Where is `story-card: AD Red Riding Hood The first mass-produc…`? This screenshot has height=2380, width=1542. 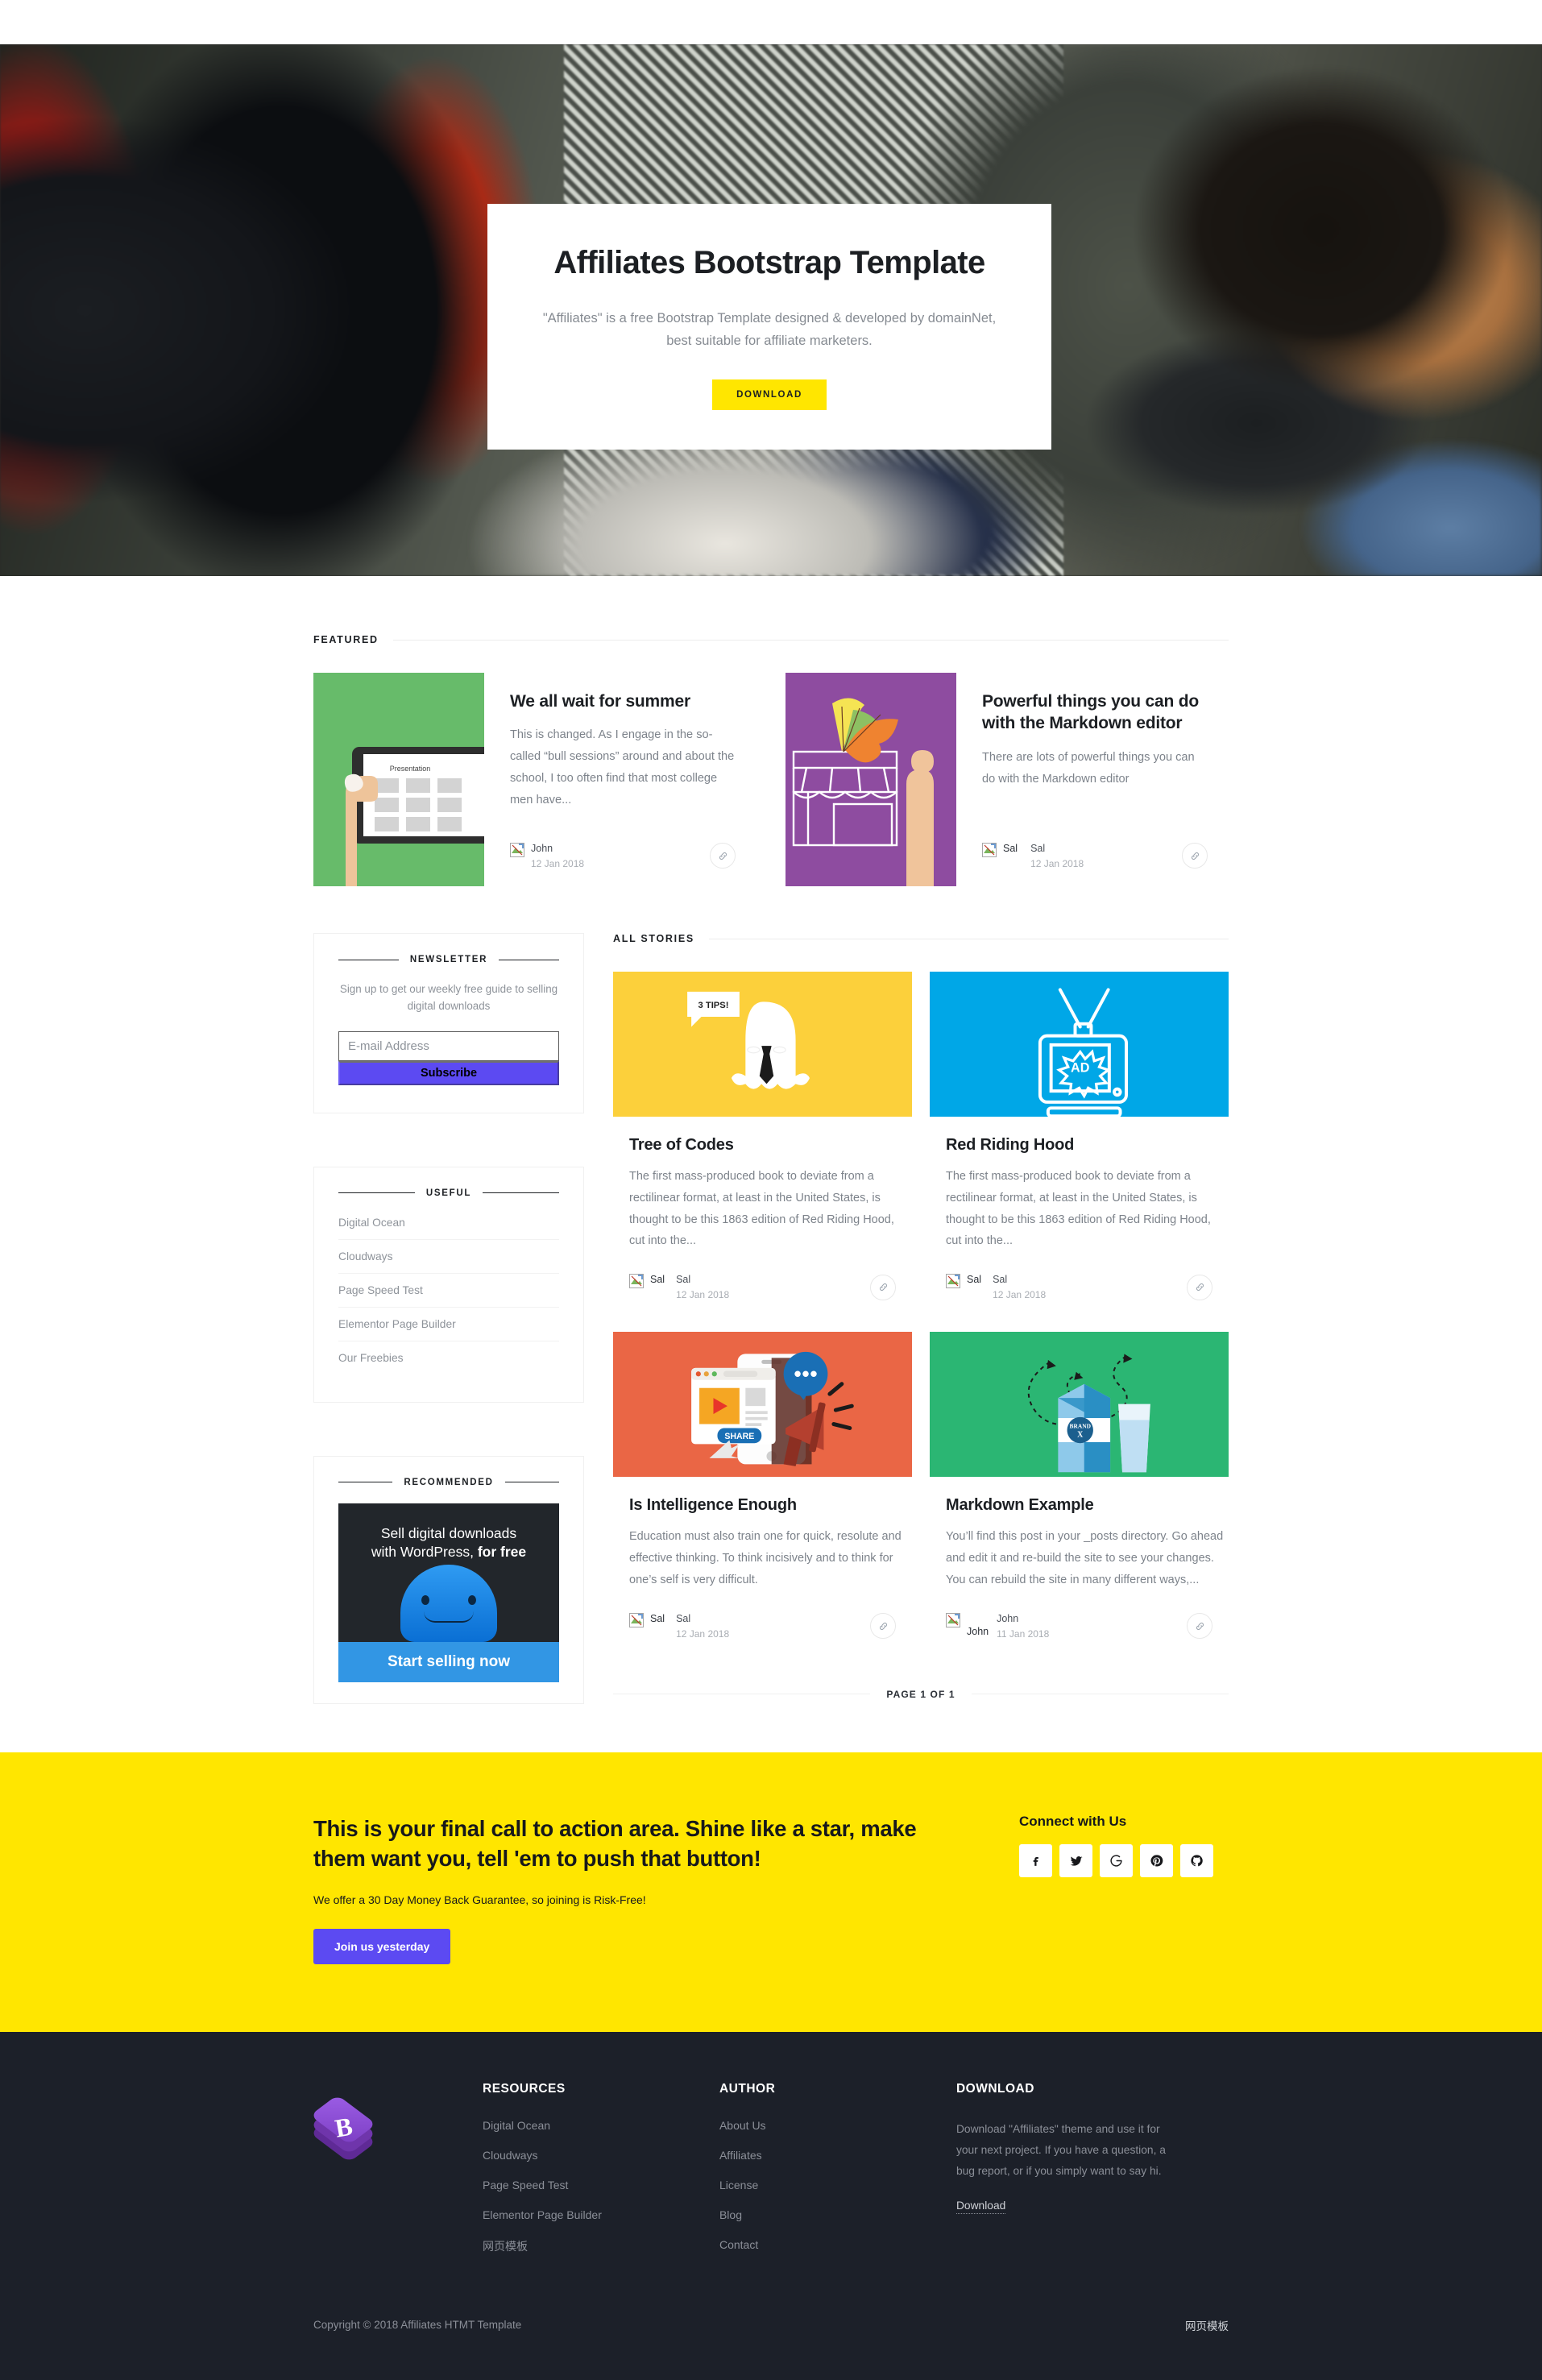
story-card: AD Red Riding Hood The first mass-produc… is located at coordinates (1079, 1137).